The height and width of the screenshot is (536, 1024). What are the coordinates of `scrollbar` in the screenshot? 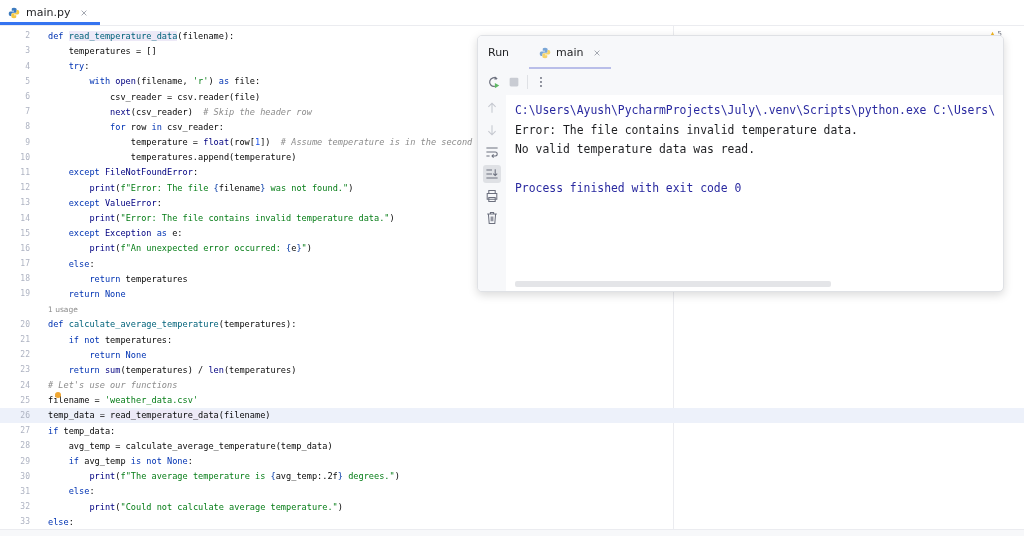 It's located at (673, 284).